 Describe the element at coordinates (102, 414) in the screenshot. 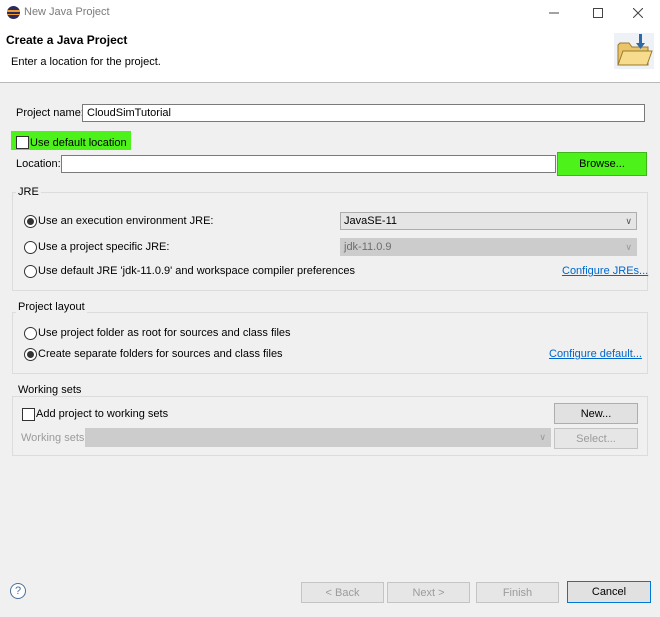

I see `add-to-working-sets-label: Add project to working sets` at that location.